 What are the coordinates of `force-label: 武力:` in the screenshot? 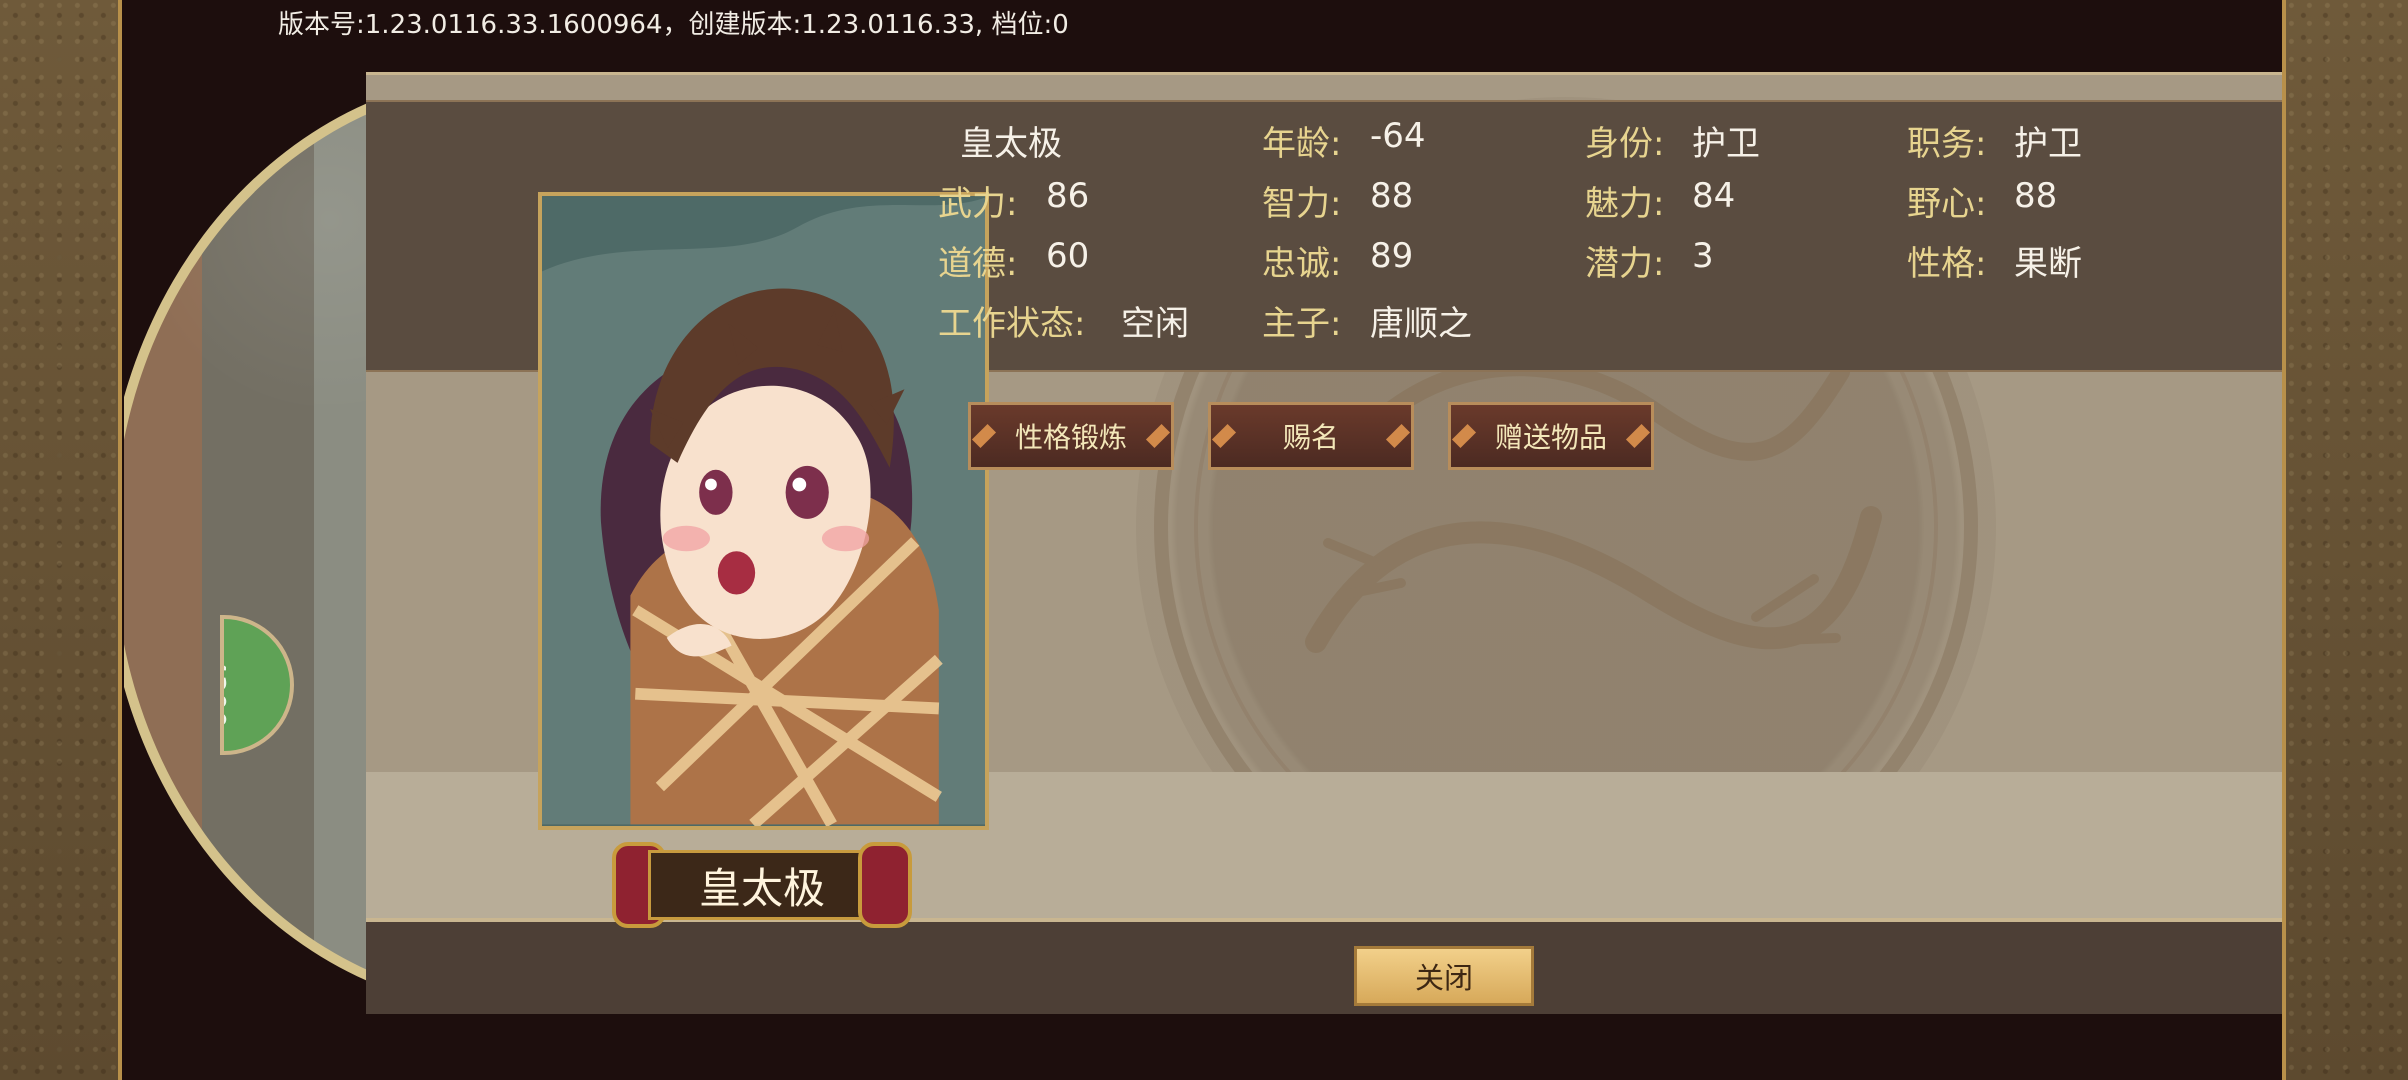 It's located at (978, 204).